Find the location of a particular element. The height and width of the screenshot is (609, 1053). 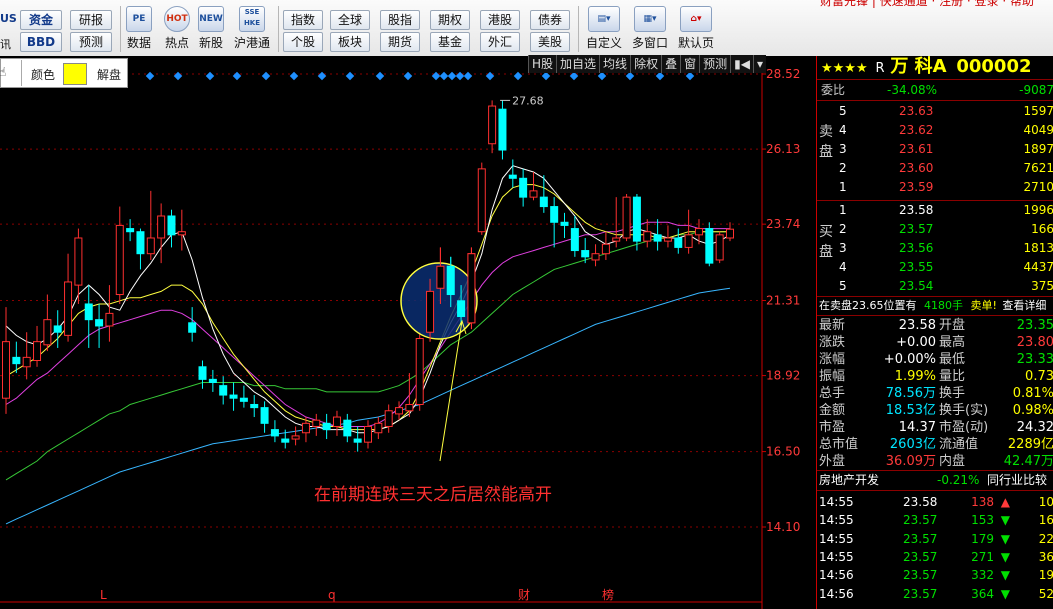

time-event-marker: 财 is located at coordinates (524, 595).